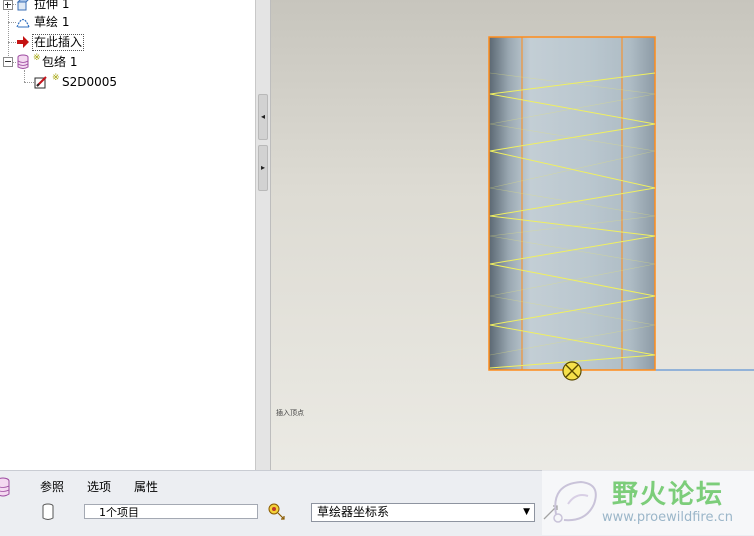  What do you see at coordinates (572, 203) in the screenshot?
I see `cylinder-body` at bounding box center [572, 203].